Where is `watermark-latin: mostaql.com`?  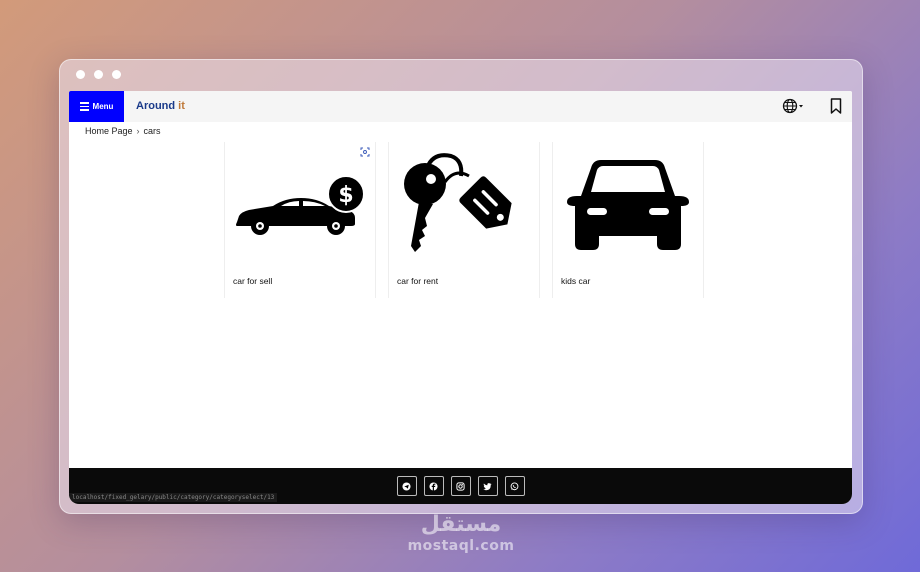 watermark-latin: mostaql.com is located at coordinates (461, 546).